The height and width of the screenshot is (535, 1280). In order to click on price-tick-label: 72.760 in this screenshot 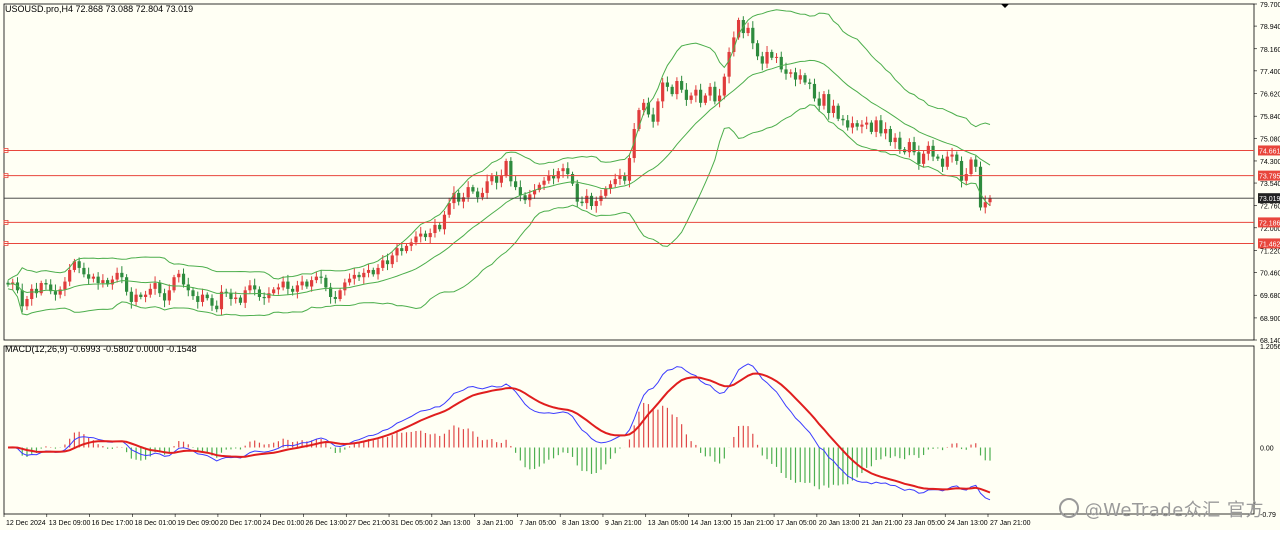, I will do `click(1270, 207)`.